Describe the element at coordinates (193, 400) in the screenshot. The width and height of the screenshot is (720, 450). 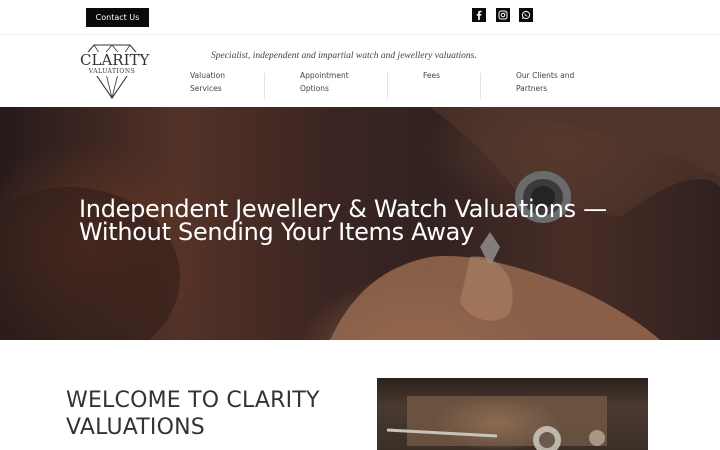
I see `welcome-line1: WELCOME TO CLARITY` at that location.